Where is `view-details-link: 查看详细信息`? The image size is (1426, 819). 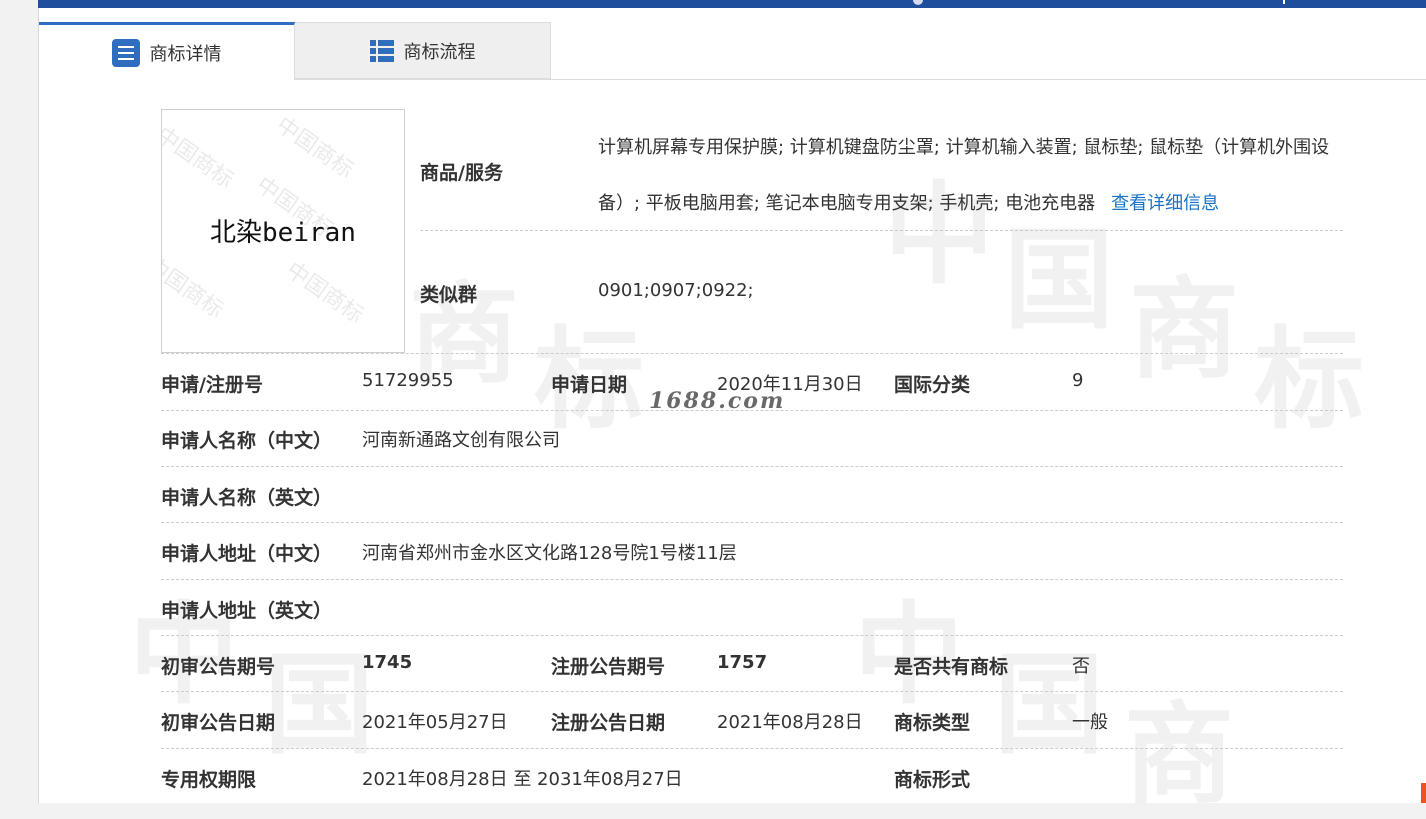 view-details-link: 查看详细信息 is located at coordinates (1165, 203).